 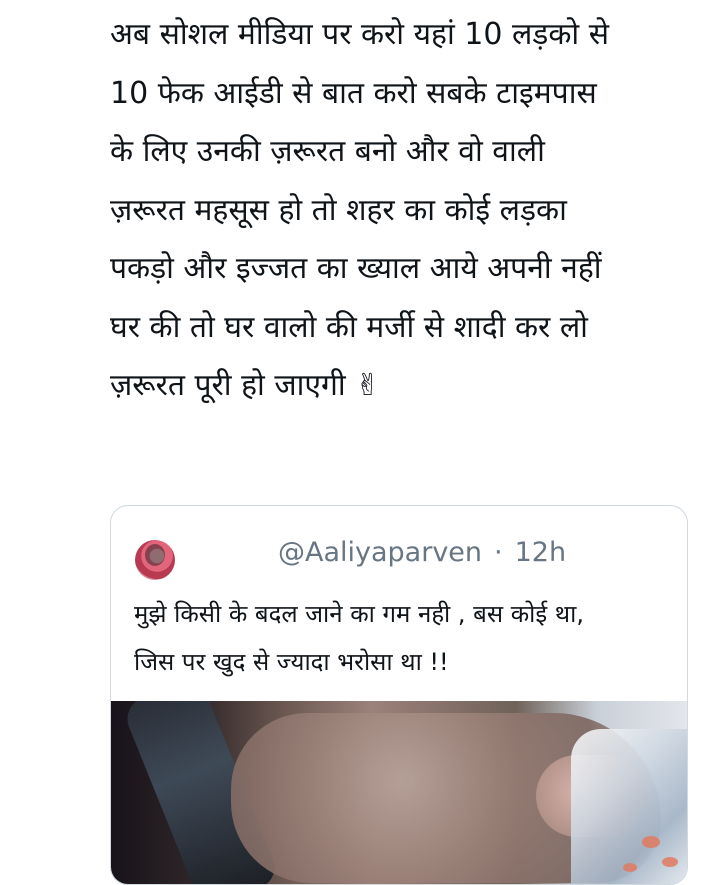 What do you see at coordinates (245, 385) in the screenshot?
I see `tweet-line: ज़रूरत पूरी हो जाएगी ✌` at bounding box center [245, 385].